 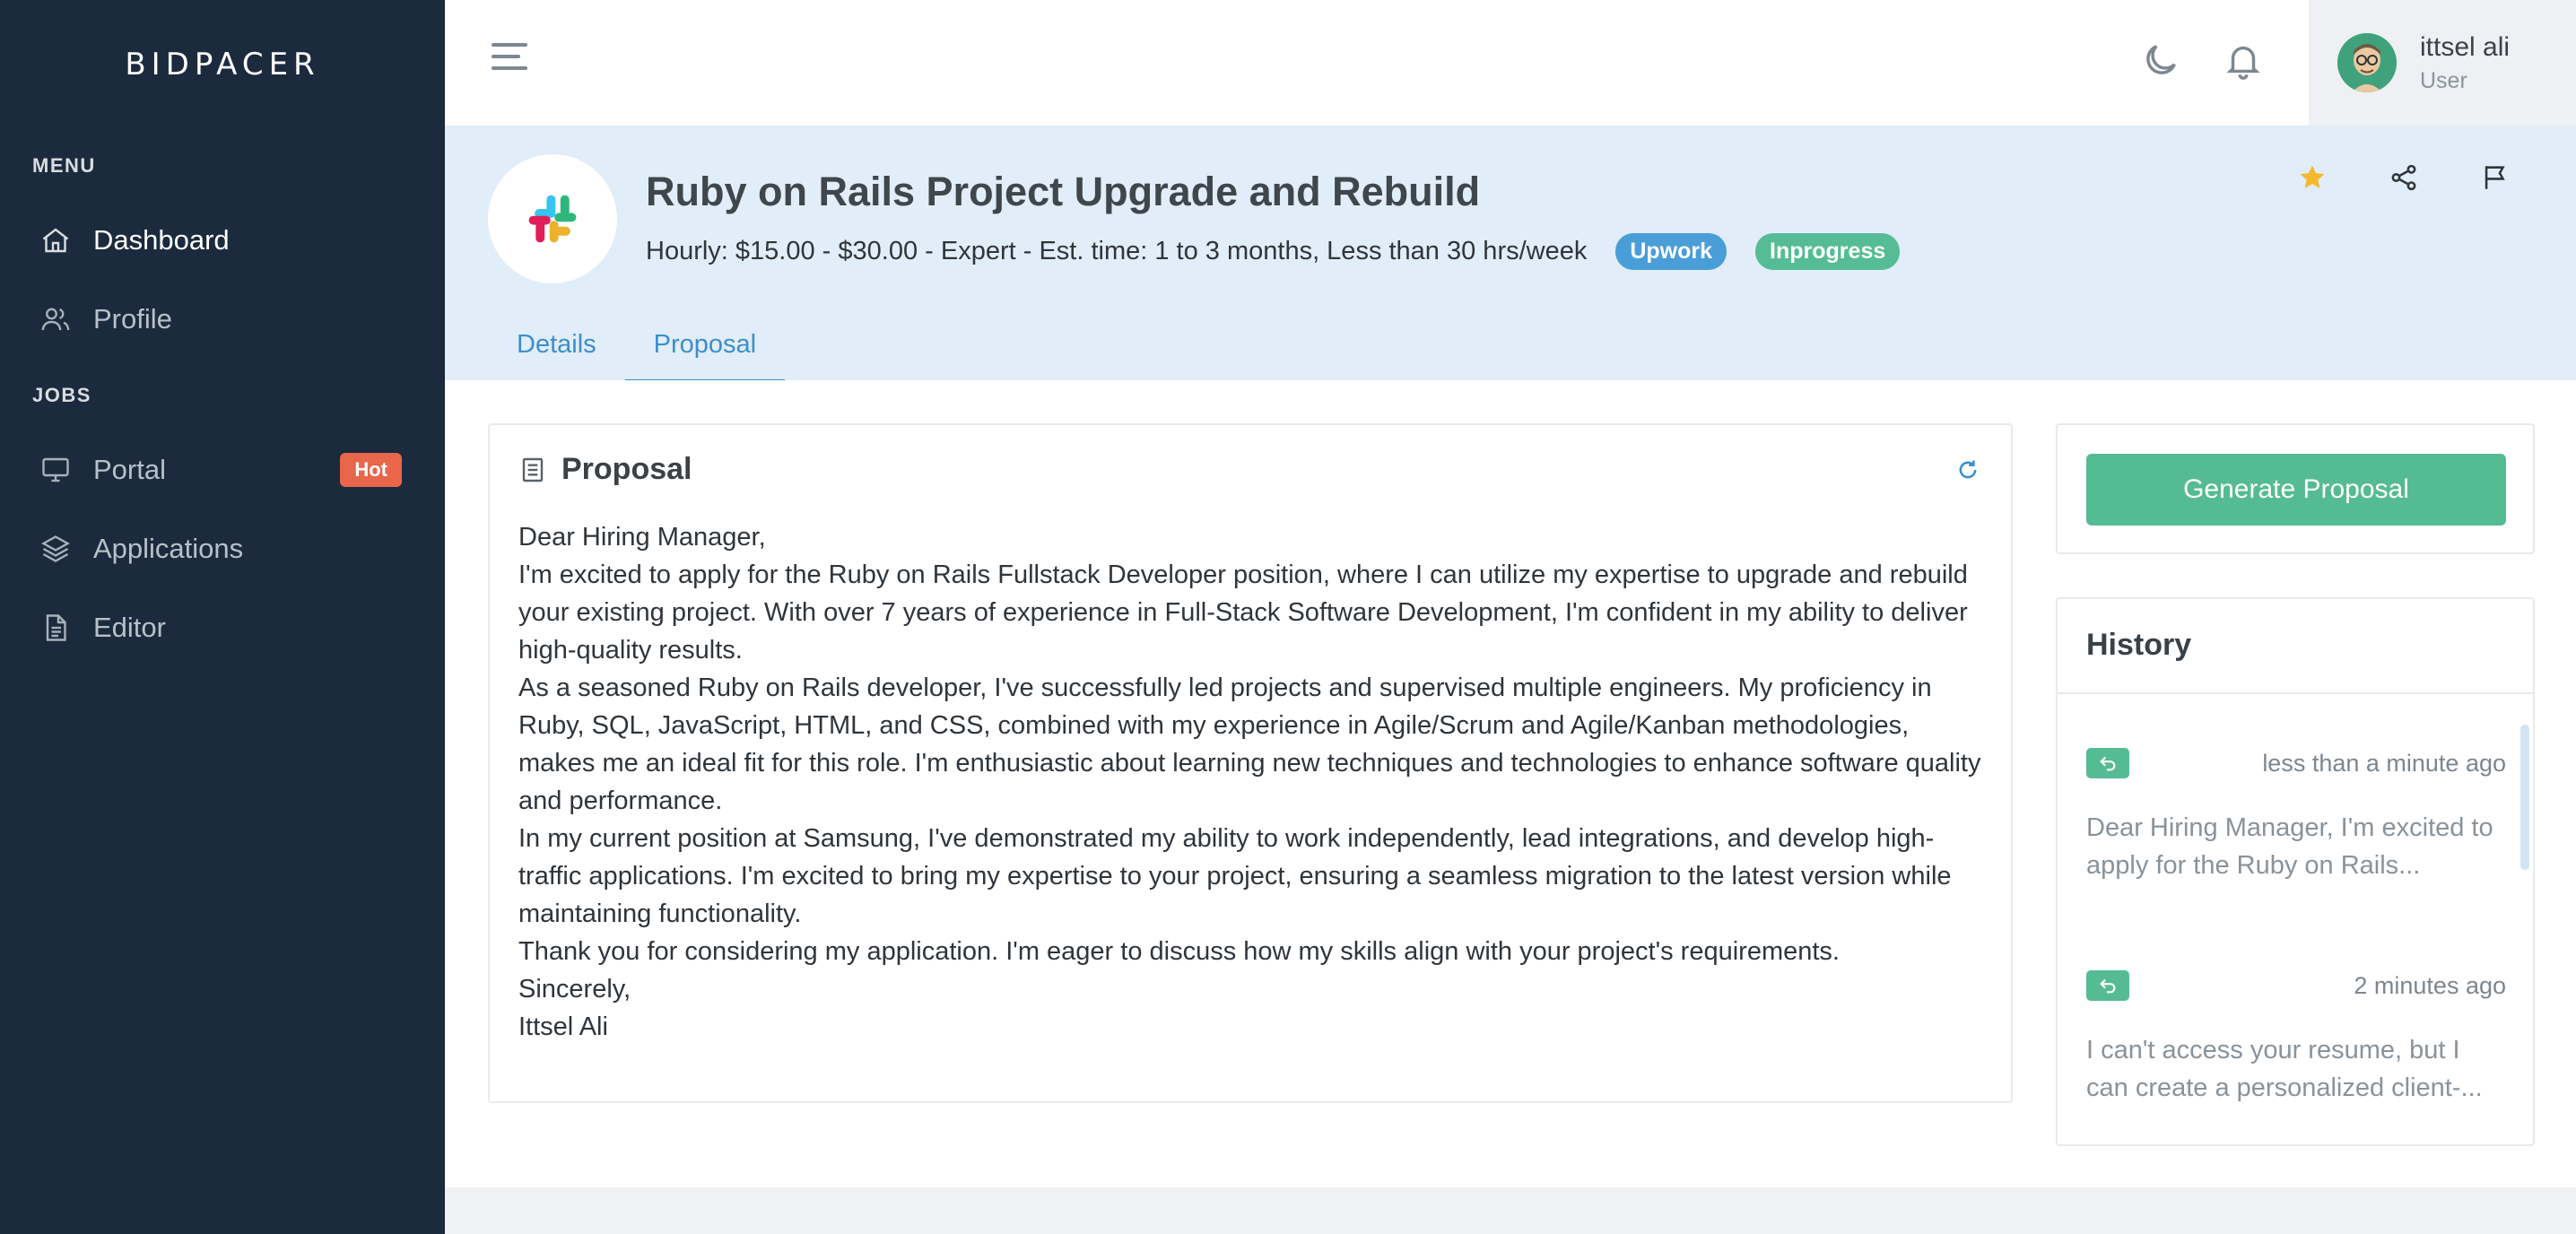 What do you see at coordinates (511, 63) in the screenshot?
I see `menu-toggle-icon` at bounding box center [511, 63].